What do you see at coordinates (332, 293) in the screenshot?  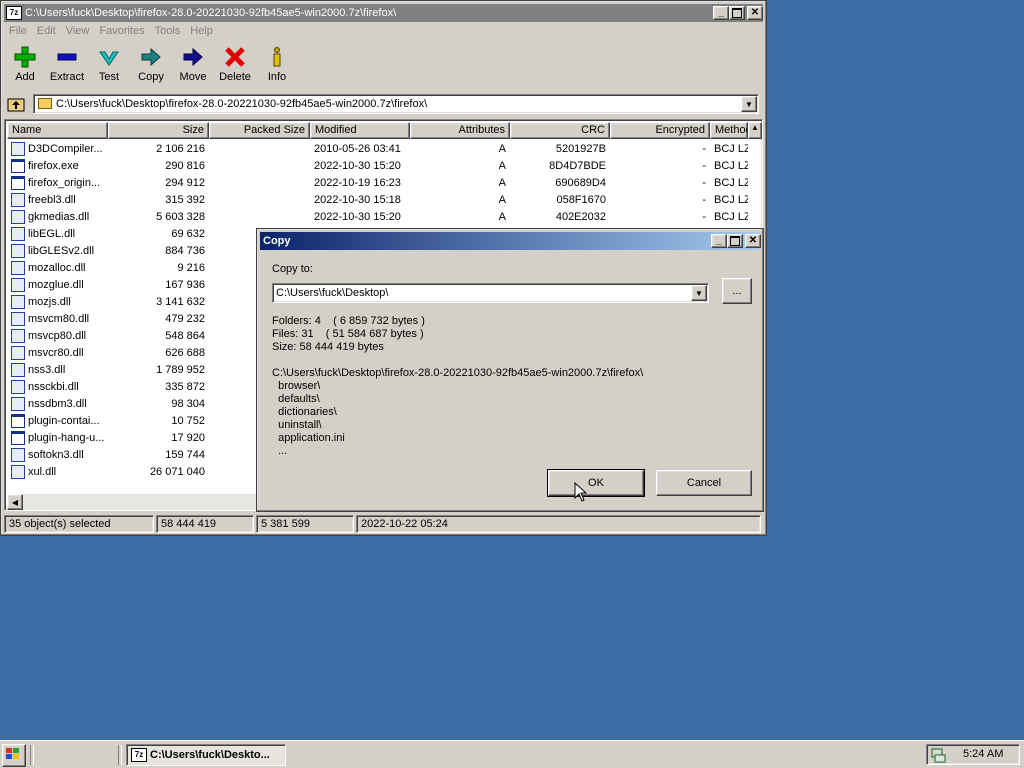 I see `destination-input: C:\Users\fuck\Desktop\` at bounding box center [332, 293].